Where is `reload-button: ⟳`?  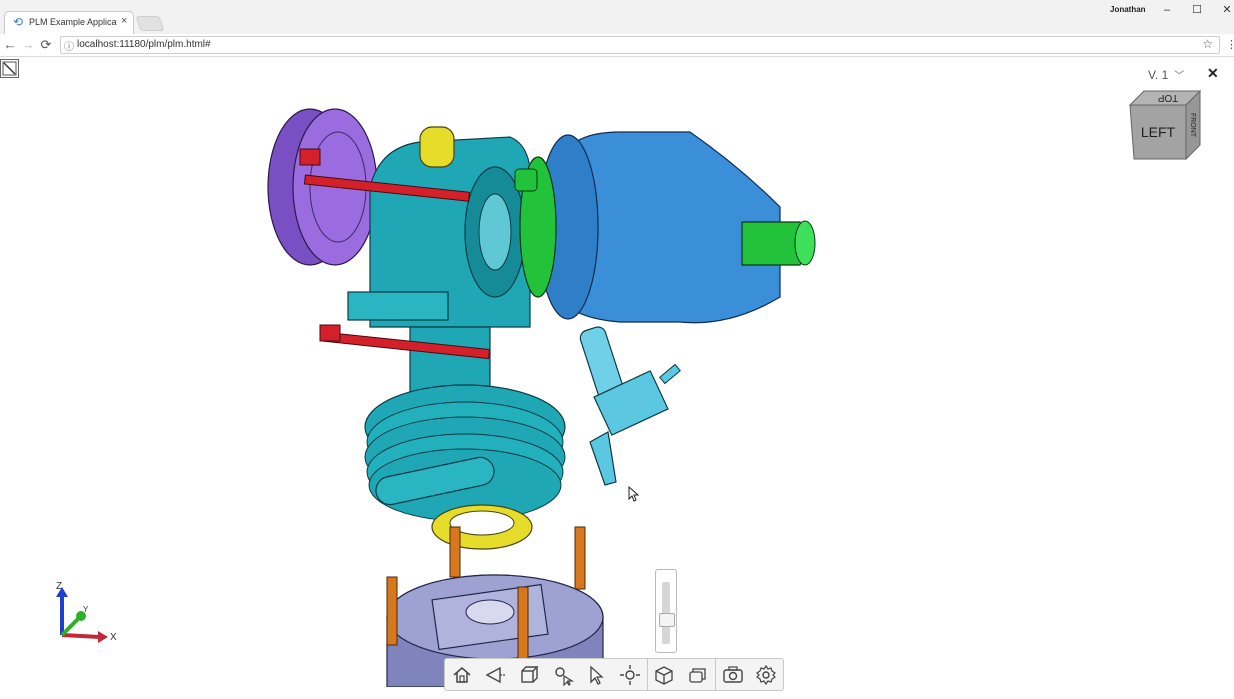
reload-button: ⟳ is located at coordinates (46, 45).